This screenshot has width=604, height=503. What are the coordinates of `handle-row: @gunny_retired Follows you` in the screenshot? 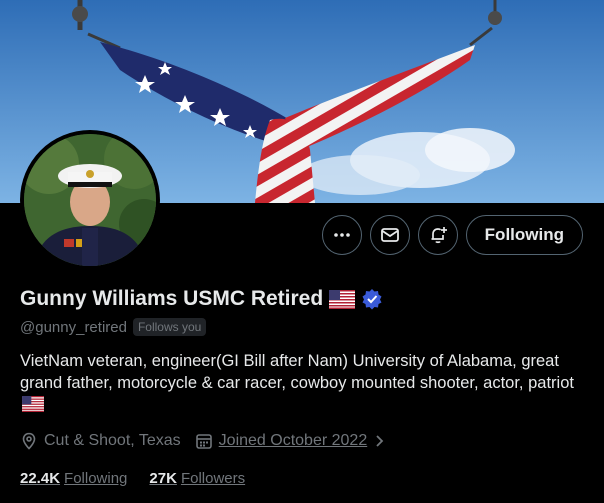 It's located at (113, 327).